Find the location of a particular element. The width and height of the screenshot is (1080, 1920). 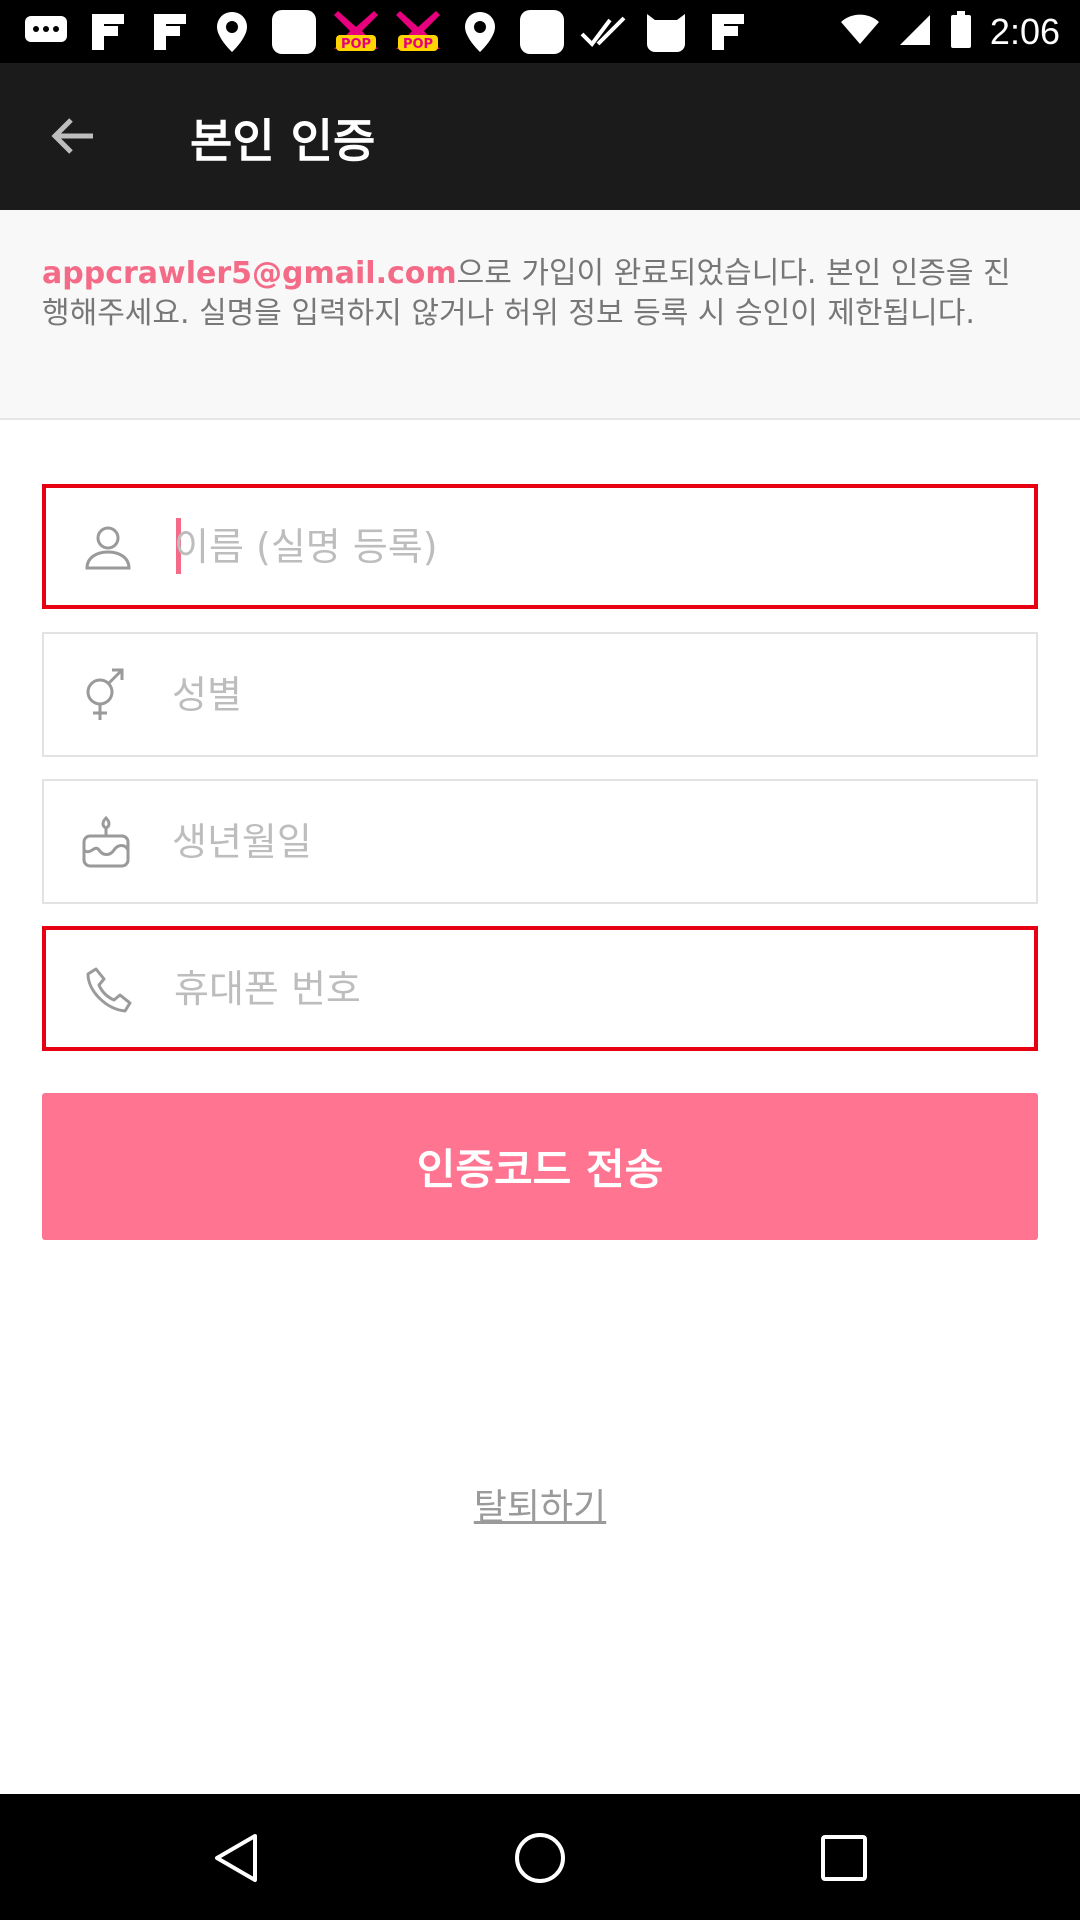

cat-icon is located at coordinates (666, 32).